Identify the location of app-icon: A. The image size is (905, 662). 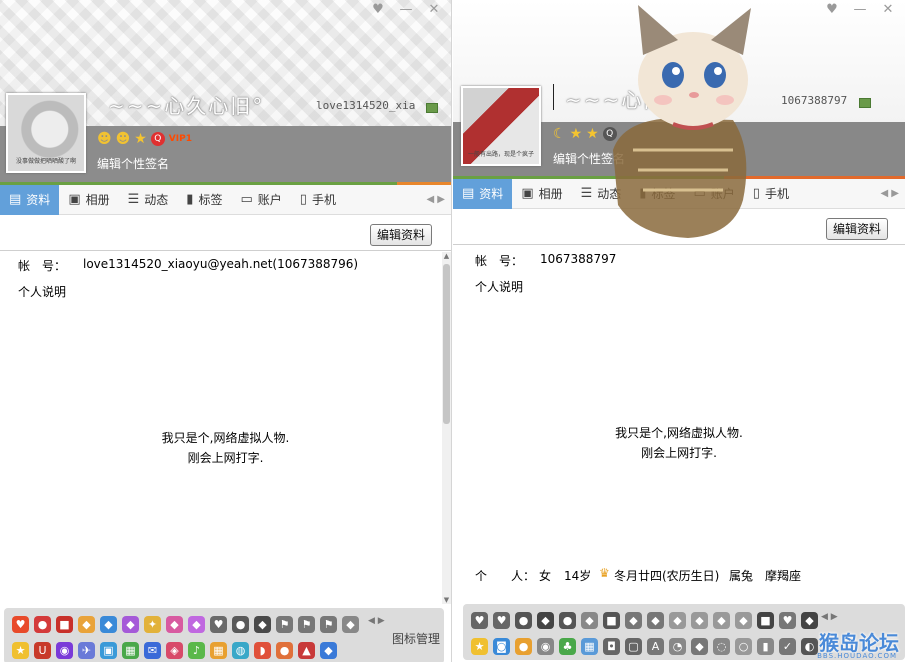
(655, 646).